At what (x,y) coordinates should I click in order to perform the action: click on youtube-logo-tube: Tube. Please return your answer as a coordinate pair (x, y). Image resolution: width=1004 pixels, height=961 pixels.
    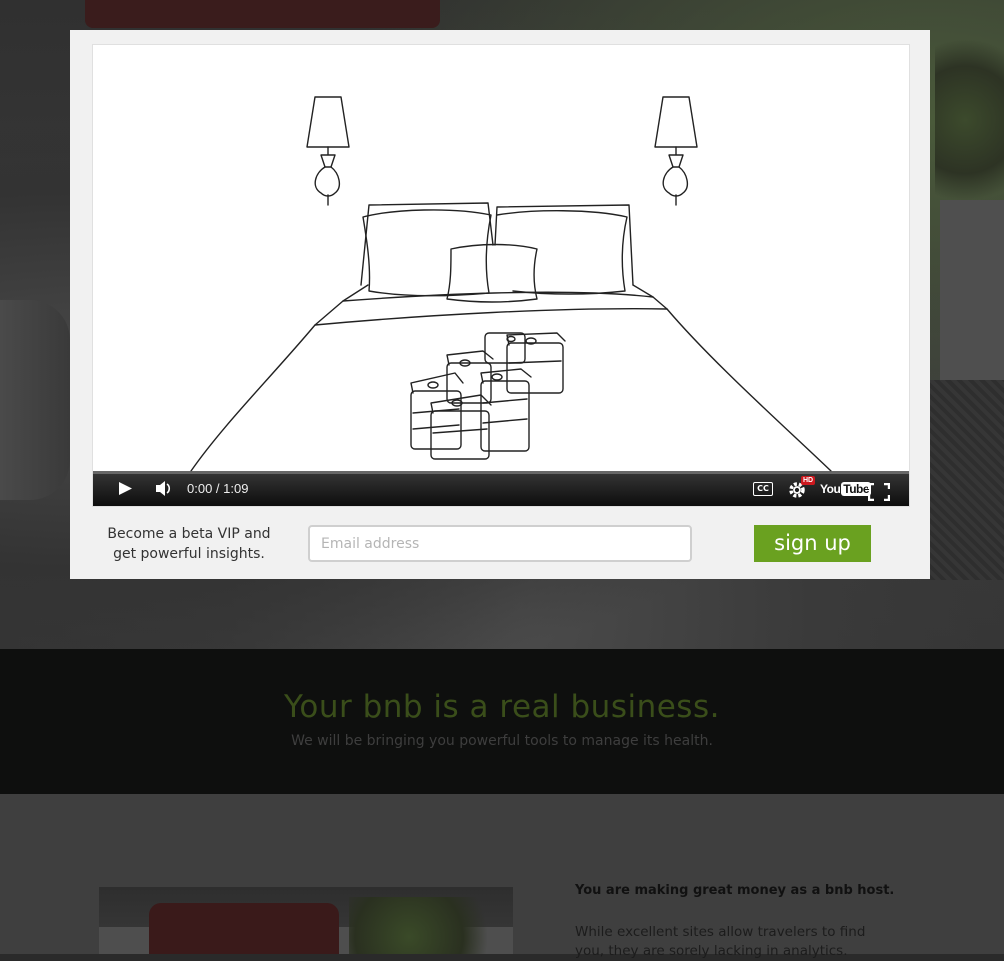
    Looking at the image, I should click on (856, 489).